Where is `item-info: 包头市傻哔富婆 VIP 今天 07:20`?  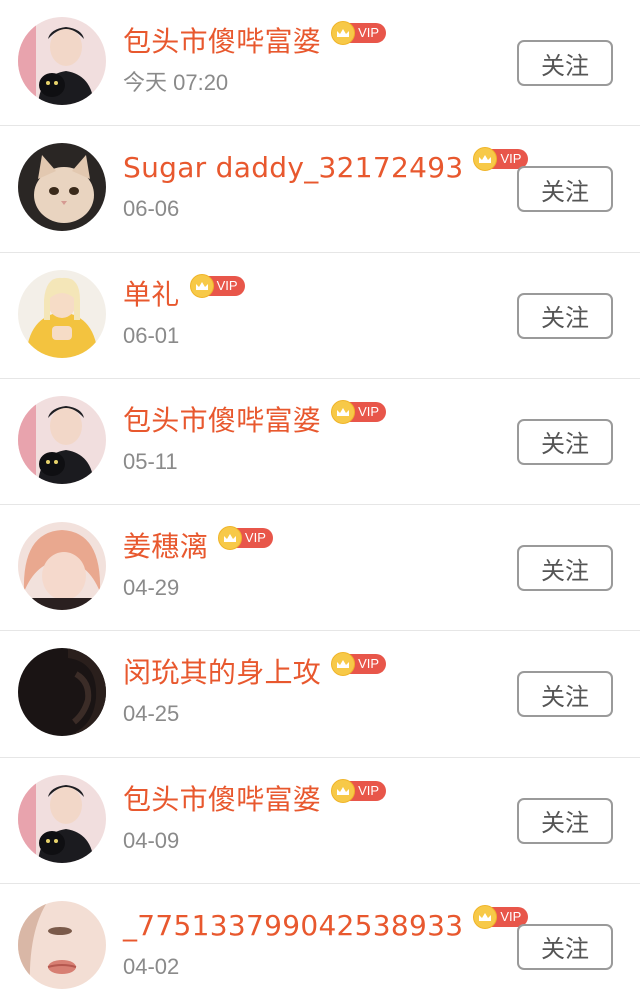 item-info: 包头市傻哔富婆 VIP 今天 07:20 is located at coordinates (316, 59).